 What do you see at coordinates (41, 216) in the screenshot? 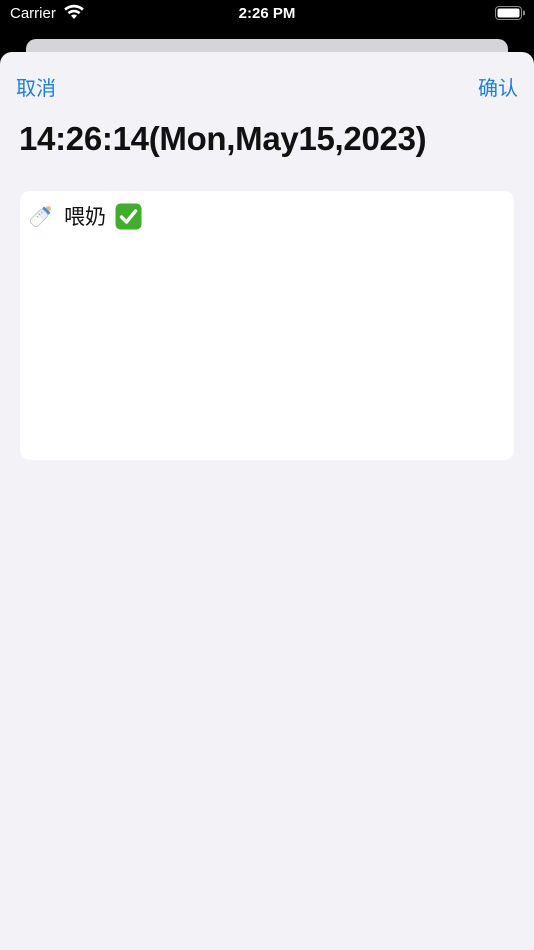
I see `baby-bottle-icon` at bounding box center [41, 216].